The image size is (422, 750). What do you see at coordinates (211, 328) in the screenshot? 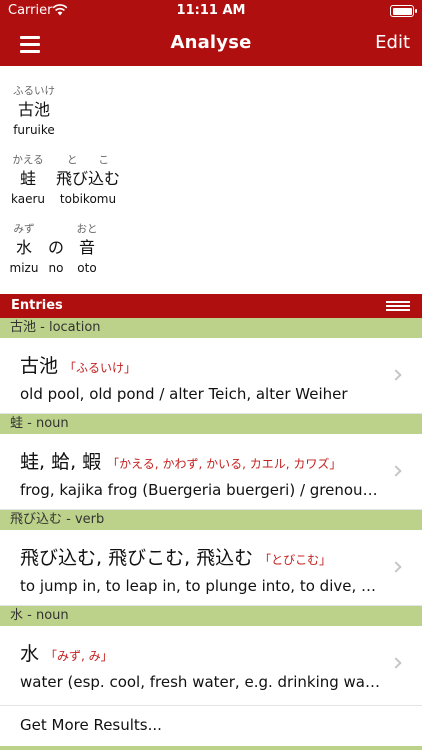
I see `section-header: 古池 - location` at bounding box center [211, 328].